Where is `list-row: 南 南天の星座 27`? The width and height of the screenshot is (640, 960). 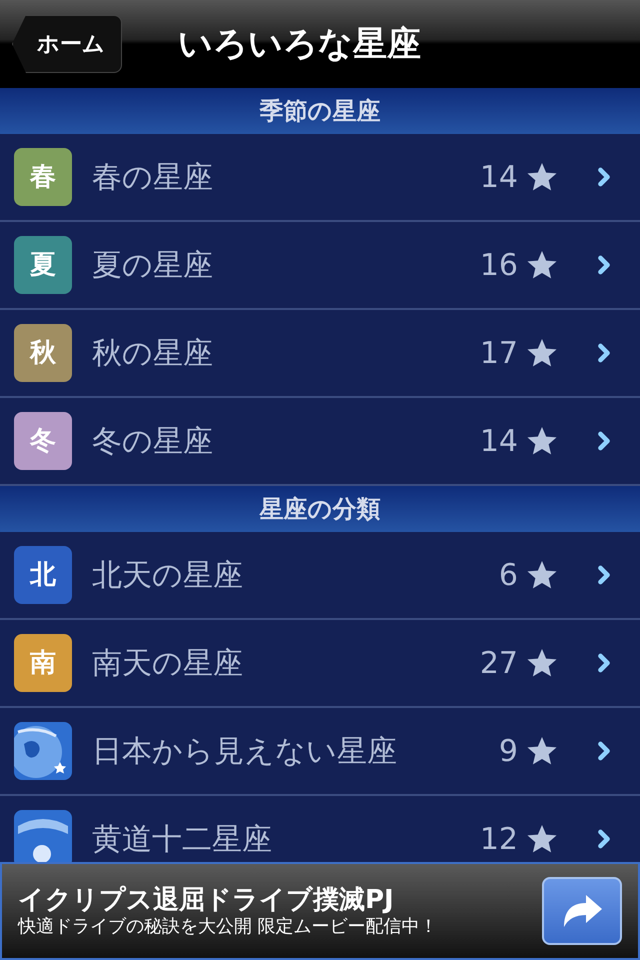
list-row: 南 南天の星座 27 is located at coordinates (320, 664).